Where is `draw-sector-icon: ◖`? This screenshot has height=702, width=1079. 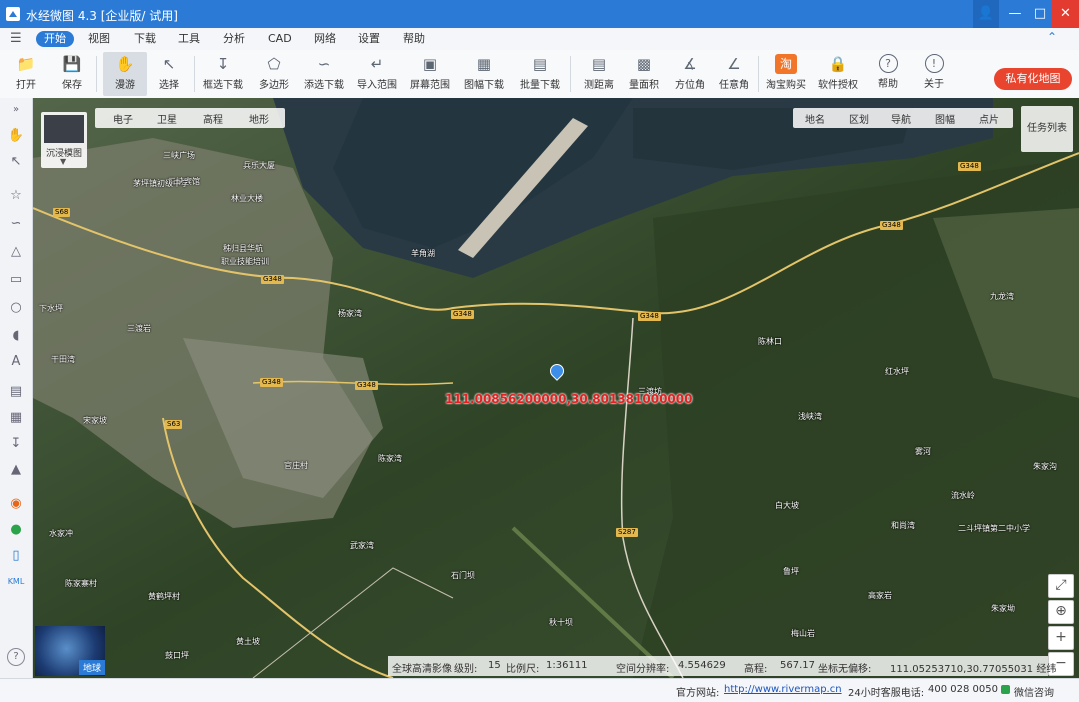 draw-sector-icon: ◖ is located at coordinates (16, 336).